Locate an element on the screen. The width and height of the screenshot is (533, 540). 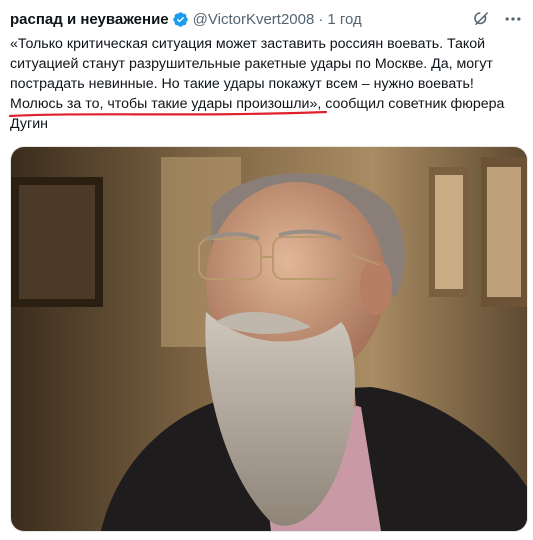
author-handle: @VictorKvert2008 is located at coordinates (254, 19).